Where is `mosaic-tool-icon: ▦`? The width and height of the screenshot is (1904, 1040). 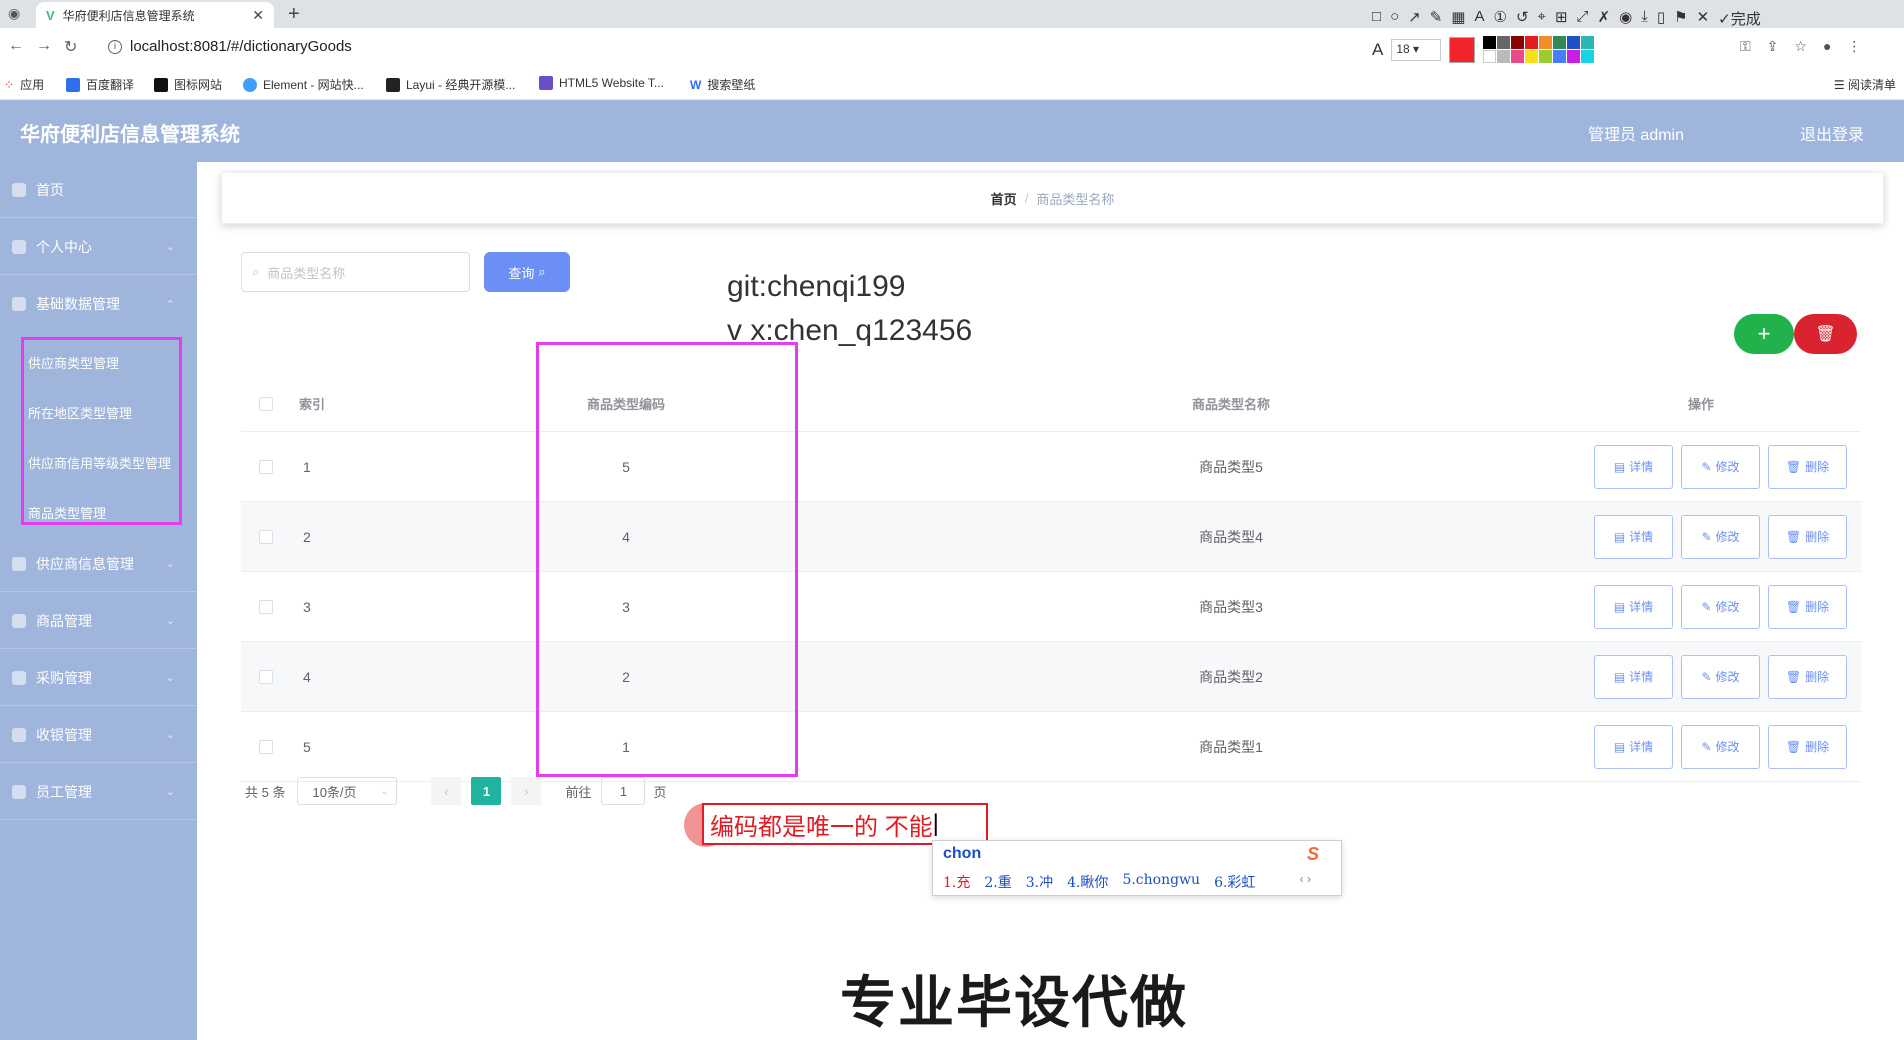
mosaic-tool-icon: ▦ is located at coordinates (1458, 18).